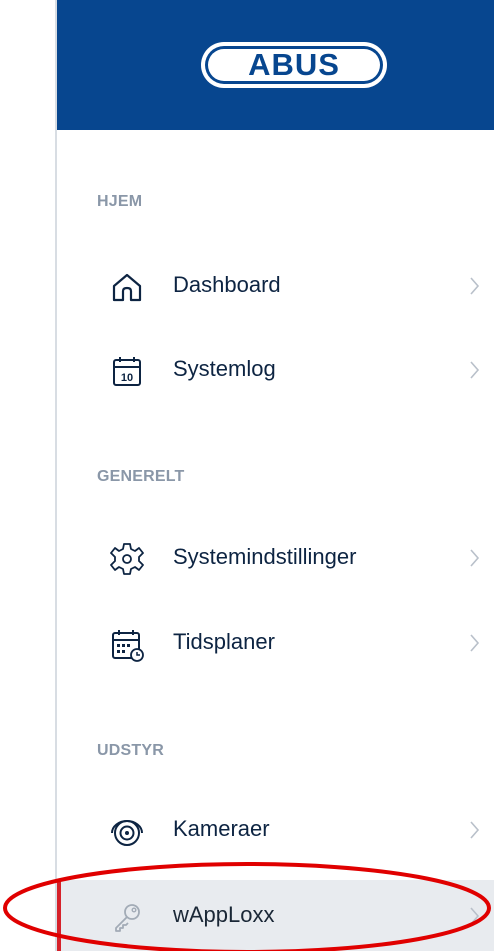 The image size is (494, 951). What do you see at coordinates (224, 368) in the screenshot?
I see `sidebar-item-label: Systemlog` at bounding box center [224, 368].